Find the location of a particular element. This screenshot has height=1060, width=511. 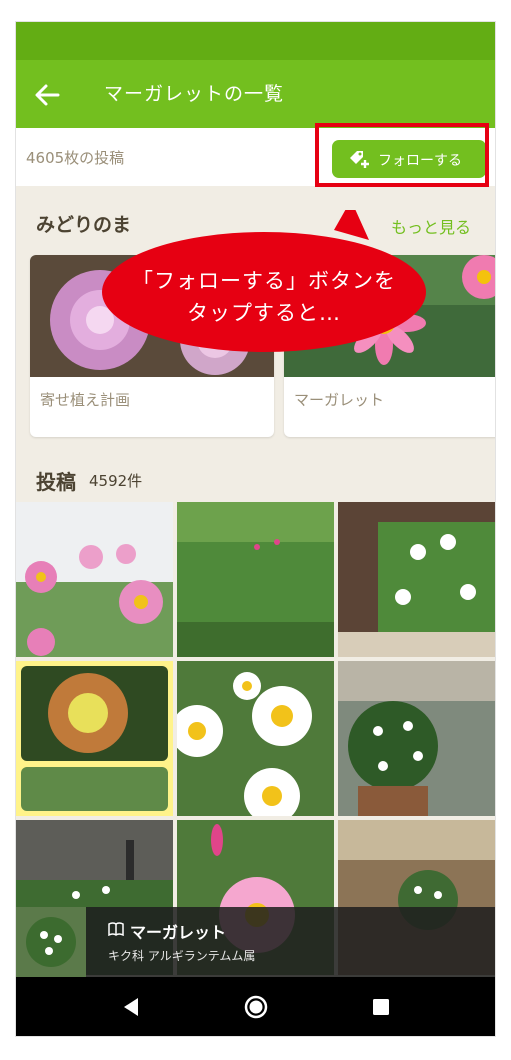

posts-count: 4592件 is located at coordinates (116, 481).